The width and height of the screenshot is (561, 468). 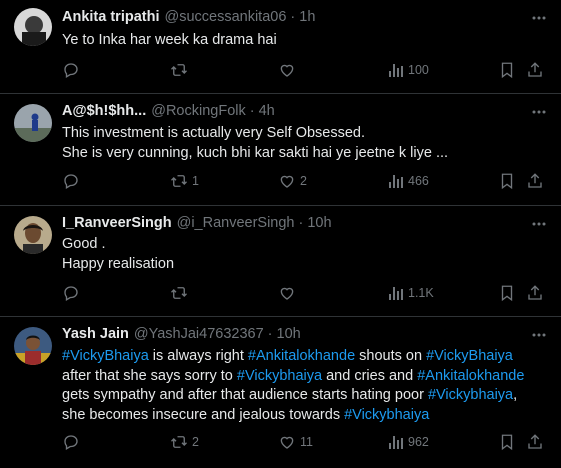 I want to click on view-count: 466, so click(x=418, y=181).